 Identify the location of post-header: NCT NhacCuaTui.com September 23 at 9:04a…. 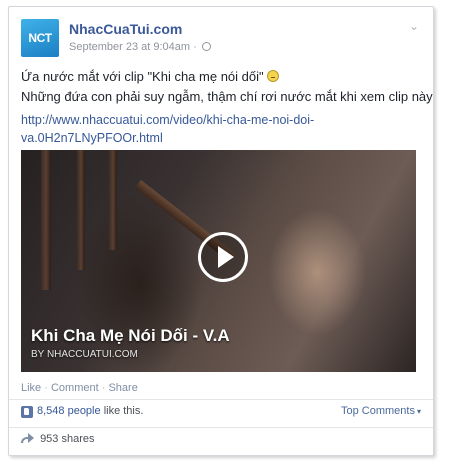
(221, 39).